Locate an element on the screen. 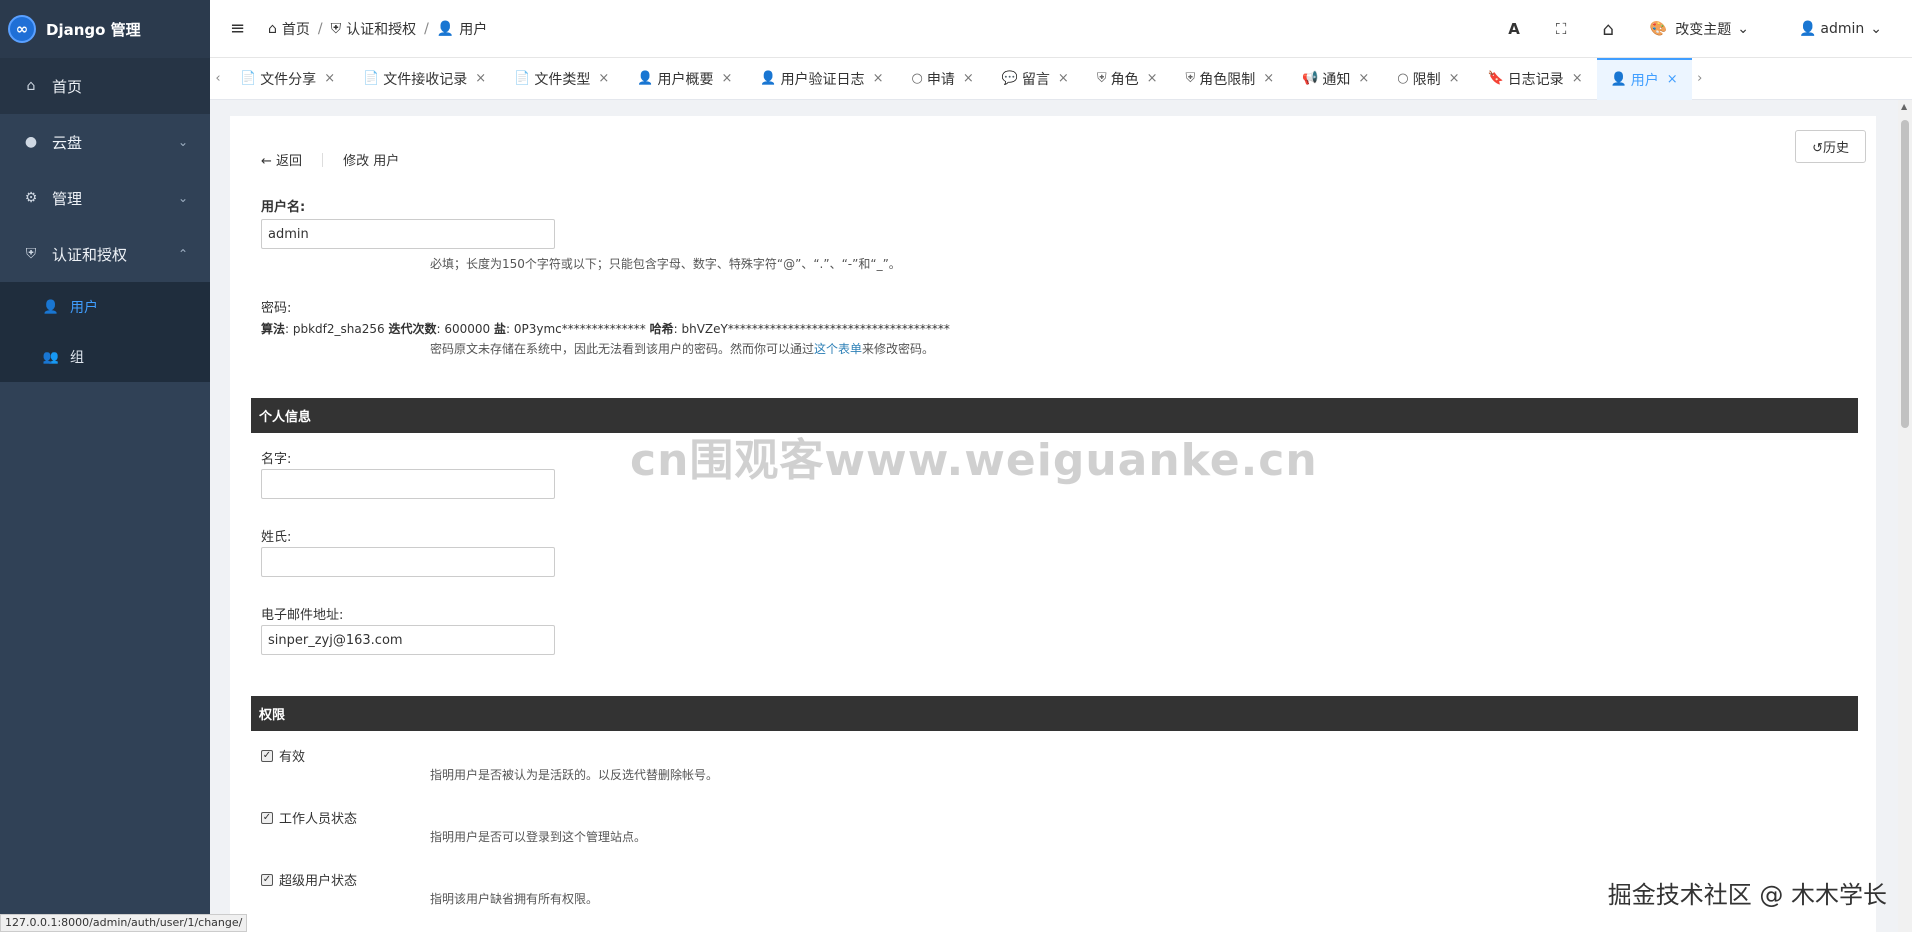 The height and width of the screenshot is (932, 1912). users-icon: 👥 is located at coordinates (51, 357).